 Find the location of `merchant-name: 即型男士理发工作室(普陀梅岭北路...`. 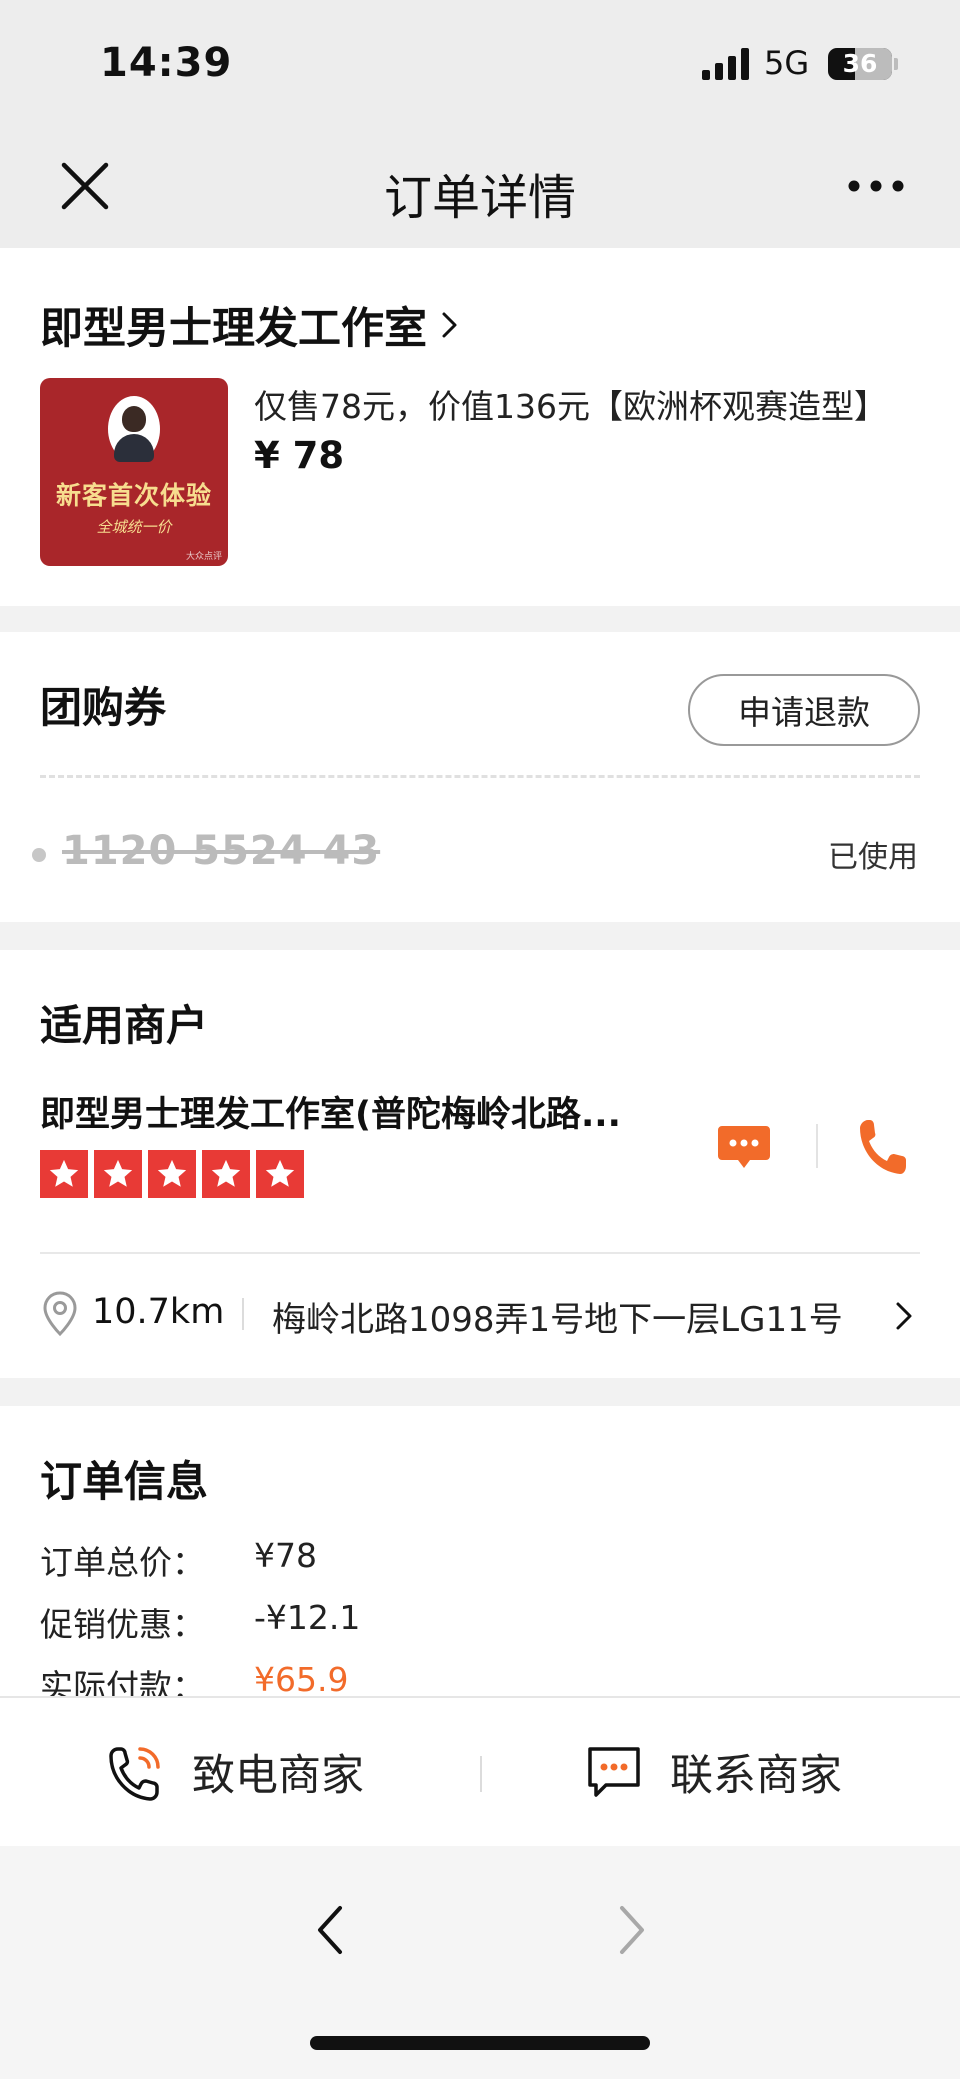

merchant-name: 即型男士理发工作室(普陀梅岭北路... is located at coordinates (330, 1111).